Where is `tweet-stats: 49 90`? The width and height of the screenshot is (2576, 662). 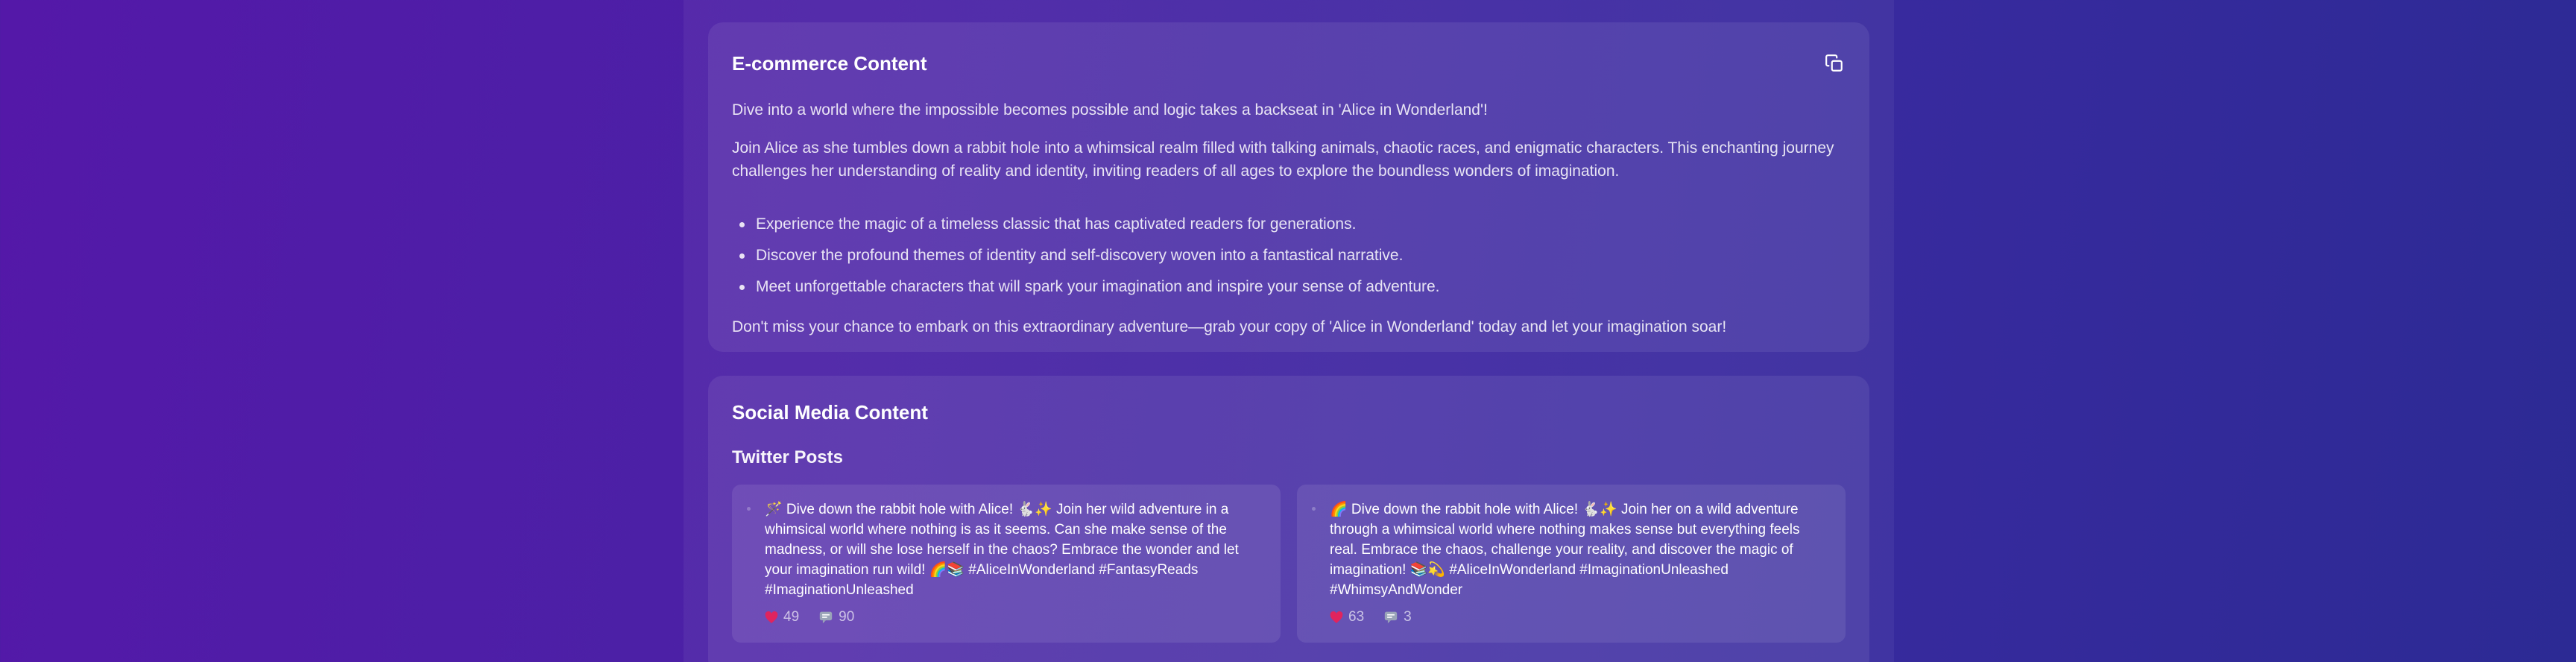
tweet-stats: 49 90 is located at coordinates (809, 617).